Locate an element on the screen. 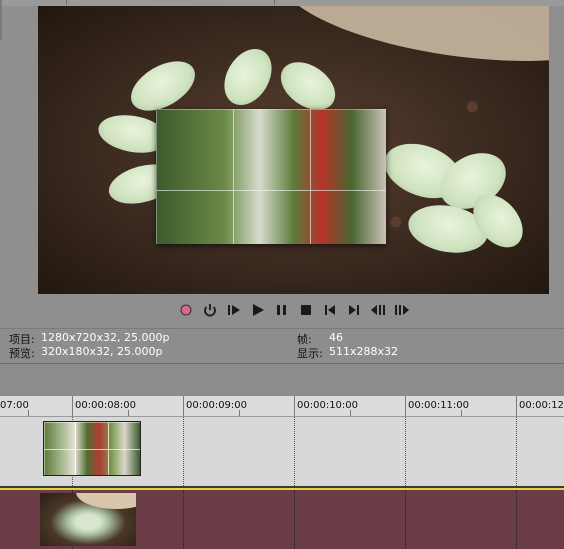 The height and width of the screenshot is (549, 564). preview-left-separator is located at coordinates (1, 20).